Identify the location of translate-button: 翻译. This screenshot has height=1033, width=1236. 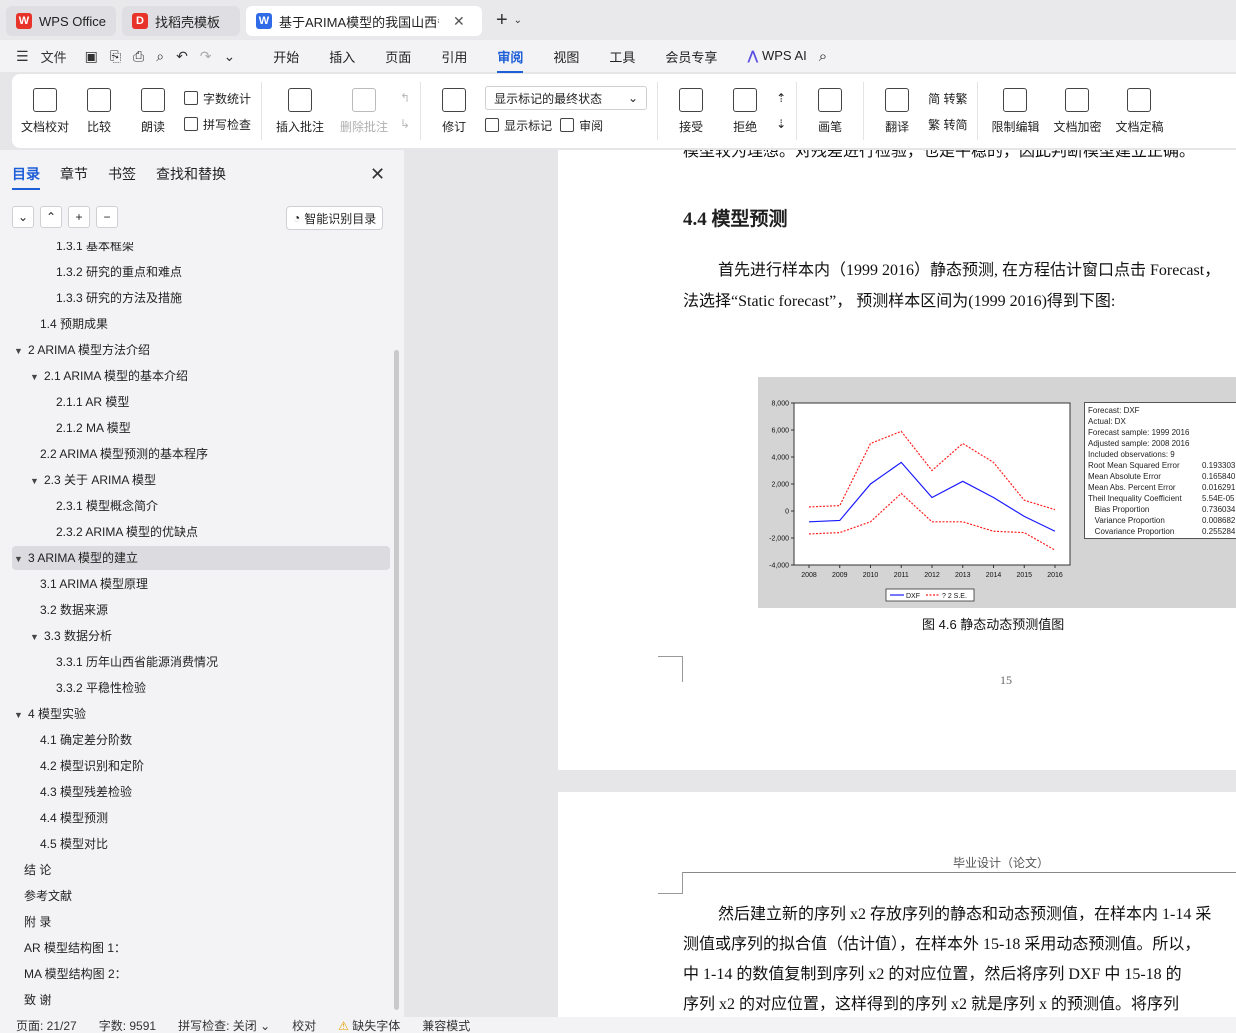
(897, 111).